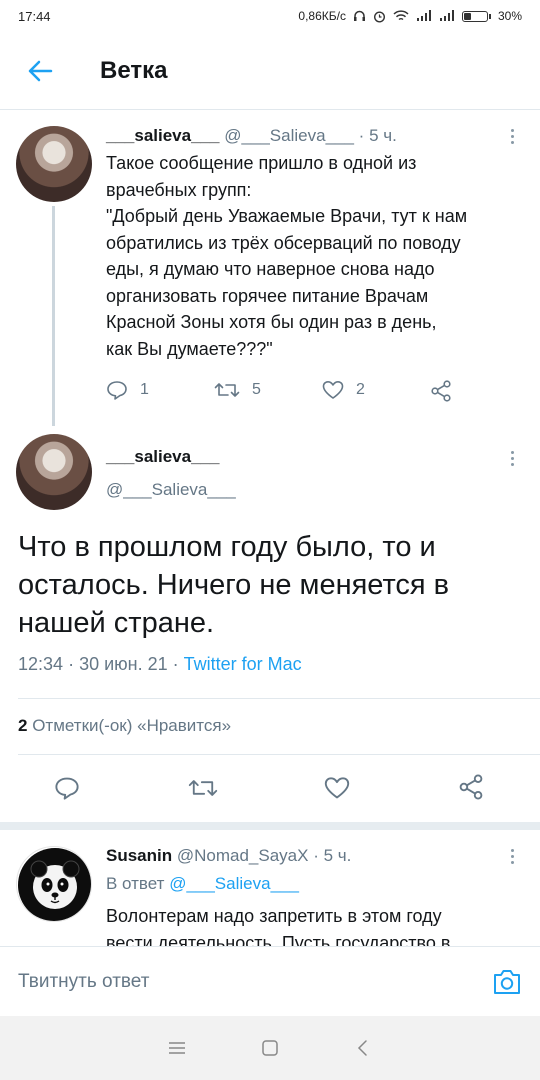 Image resolution: width=540 pixels, height=1080 pixels. Describe the element at coordinates (322, 16) in the screenshot. I see `net-speed: 0,86КБ/с` at that location.